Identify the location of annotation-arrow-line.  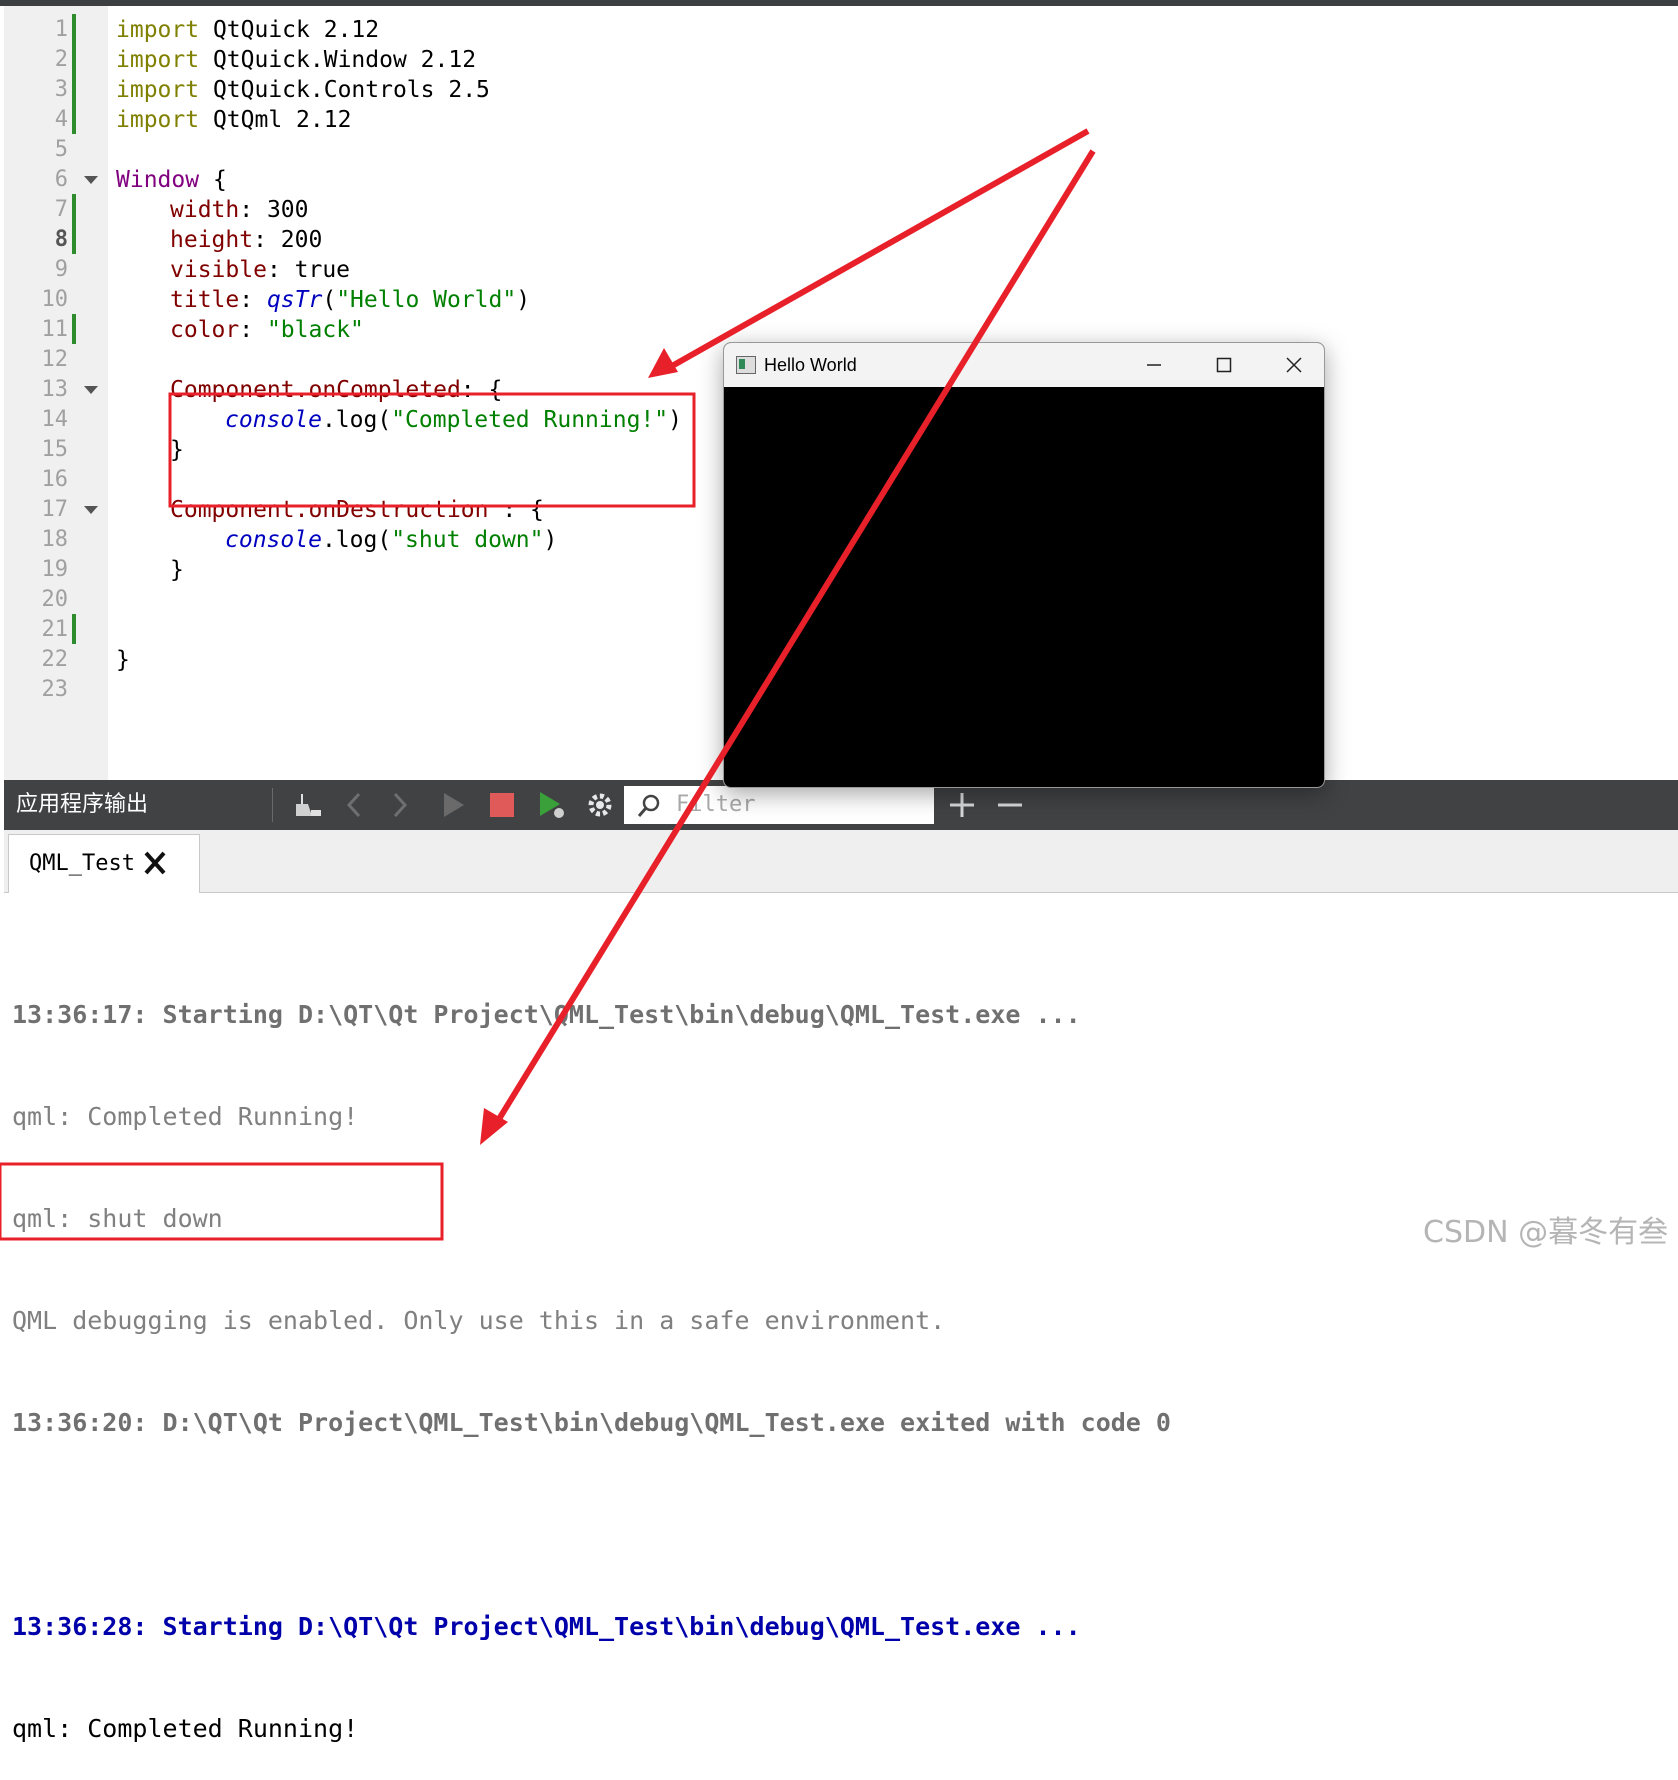
(880, 248).